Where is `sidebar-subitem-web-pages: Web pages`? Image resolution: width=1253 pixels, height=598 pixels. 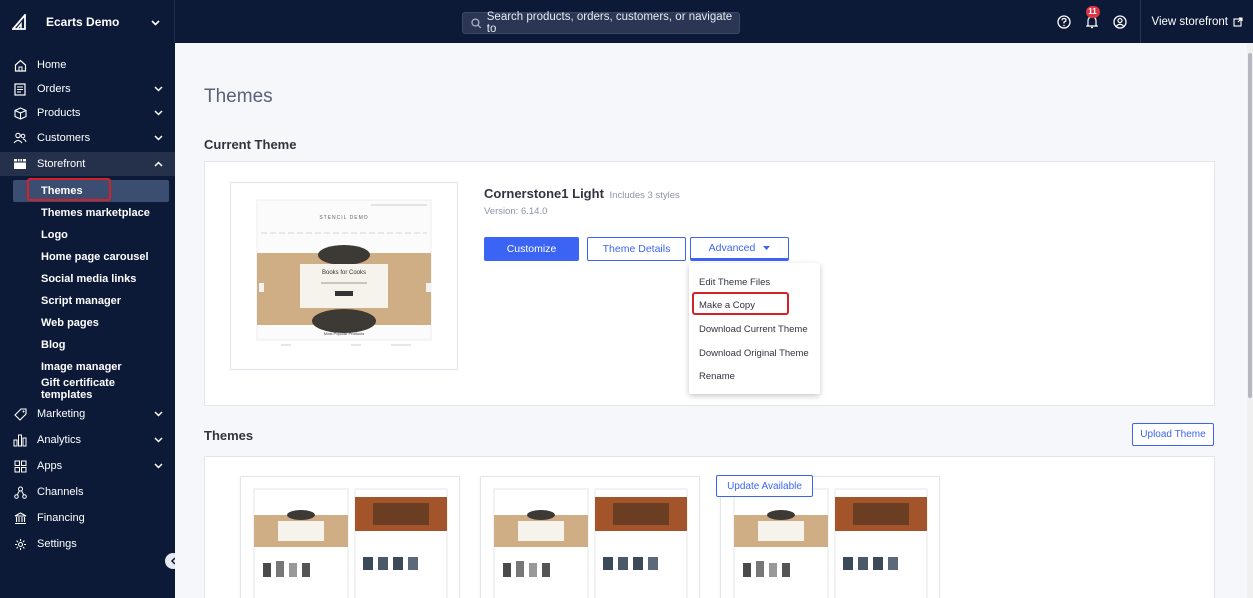
sidebar-subitem-web-pages: Web pages is located at coordinates (91, 323).